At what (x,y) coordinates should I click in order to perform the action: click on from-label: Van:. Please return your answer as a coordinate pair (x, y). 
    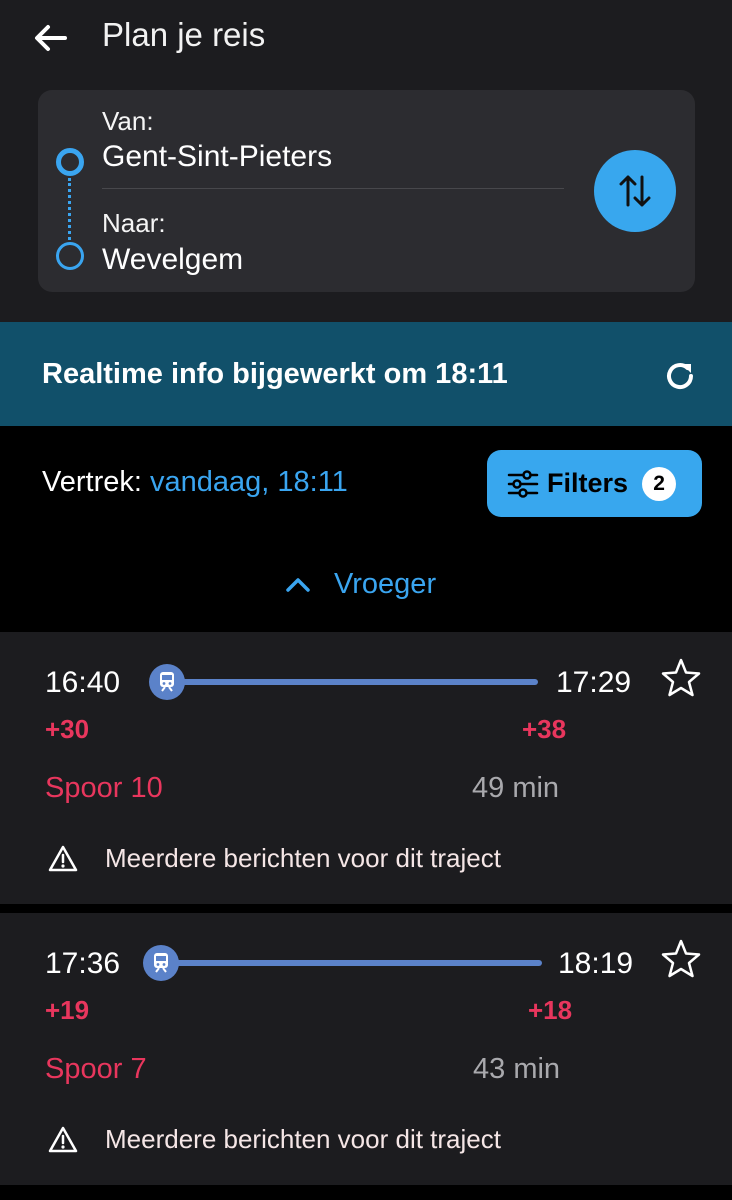
    Looking at the image, I should click on (128, 121).